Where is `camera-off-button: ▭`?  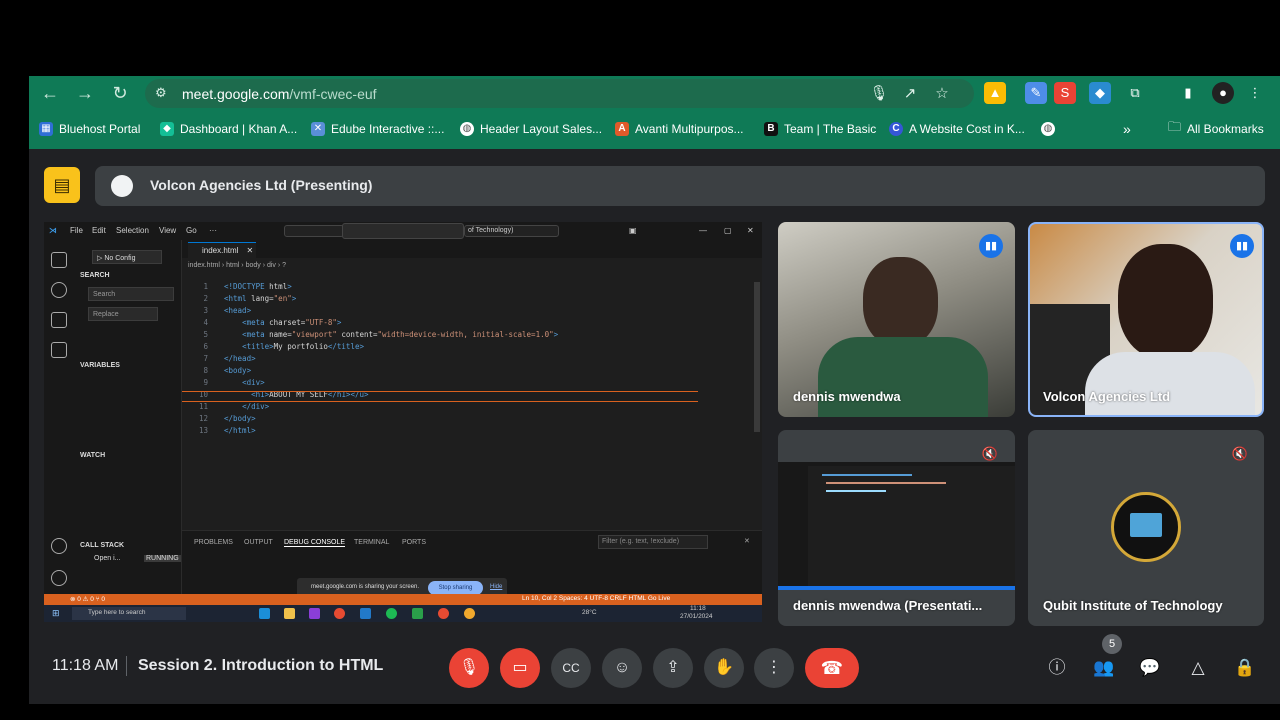
camera-off-button: ▭ is located at coordinates (520, 668).